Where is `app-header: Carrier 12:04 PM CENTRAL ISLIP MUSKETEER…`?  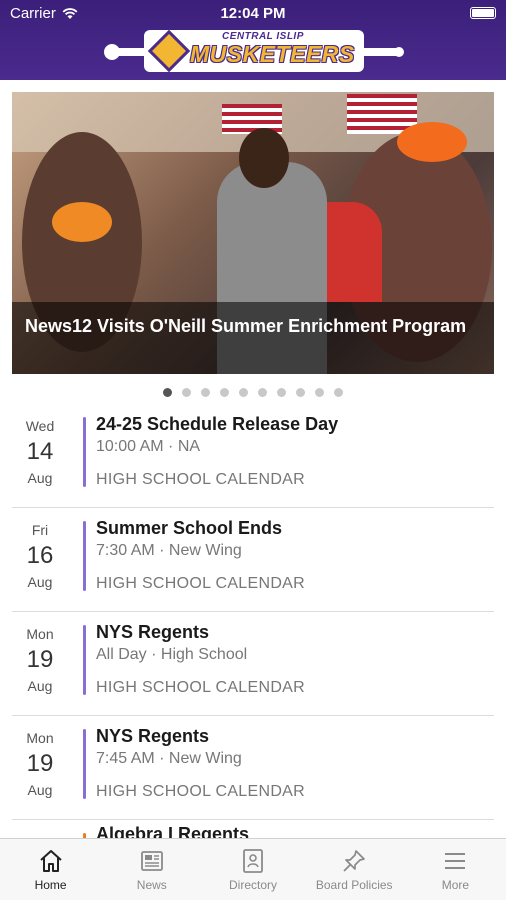 app-header: Carrier 12:04 PM CENTRAL ISLIP MUSKETEER… is located at coordinates (253, 40).